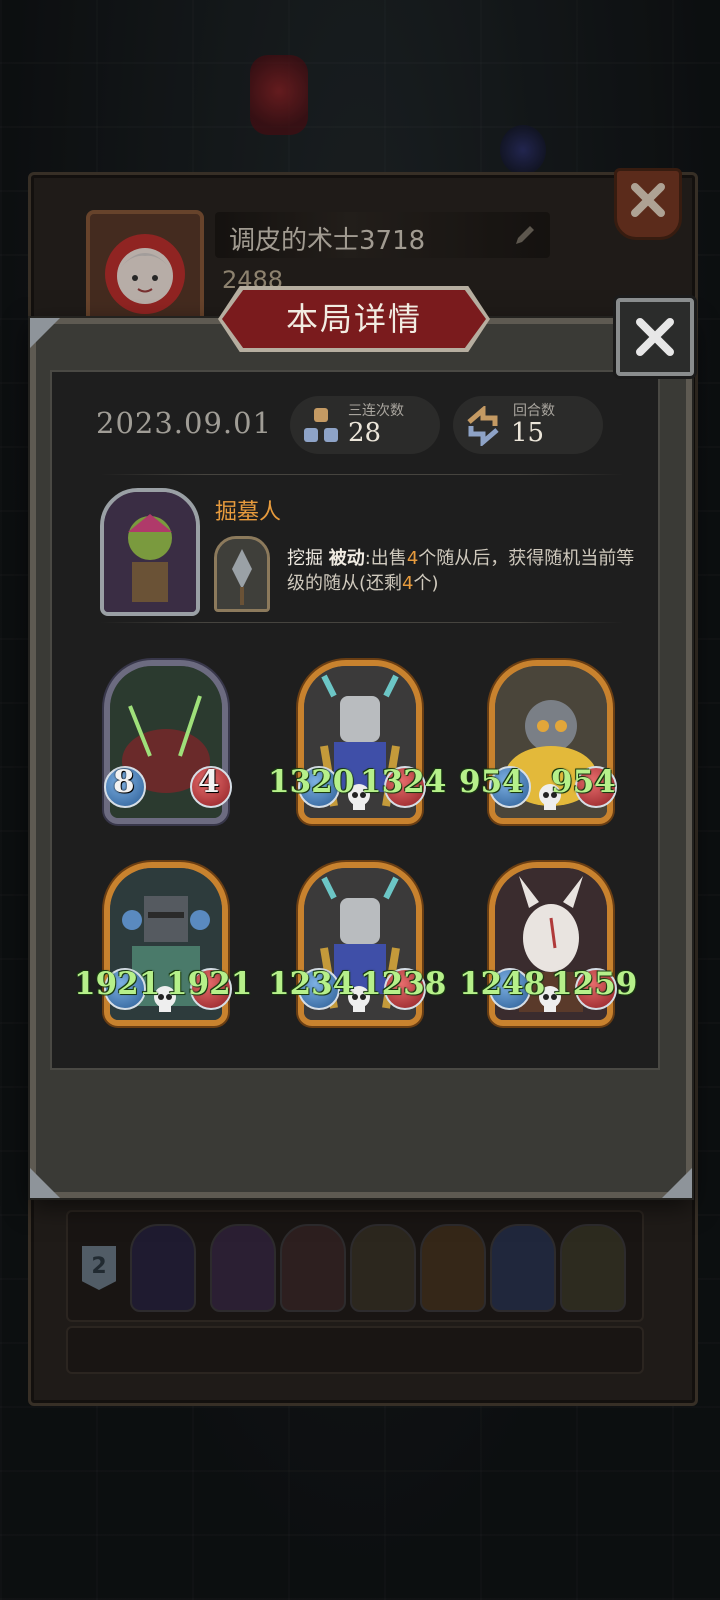 The height and width of the screenshot is (1600, 720). What do you see at coordinates (117, 984) in the screenshot?
I see `minion-attack: 1921` at bounding box center [117, 984].